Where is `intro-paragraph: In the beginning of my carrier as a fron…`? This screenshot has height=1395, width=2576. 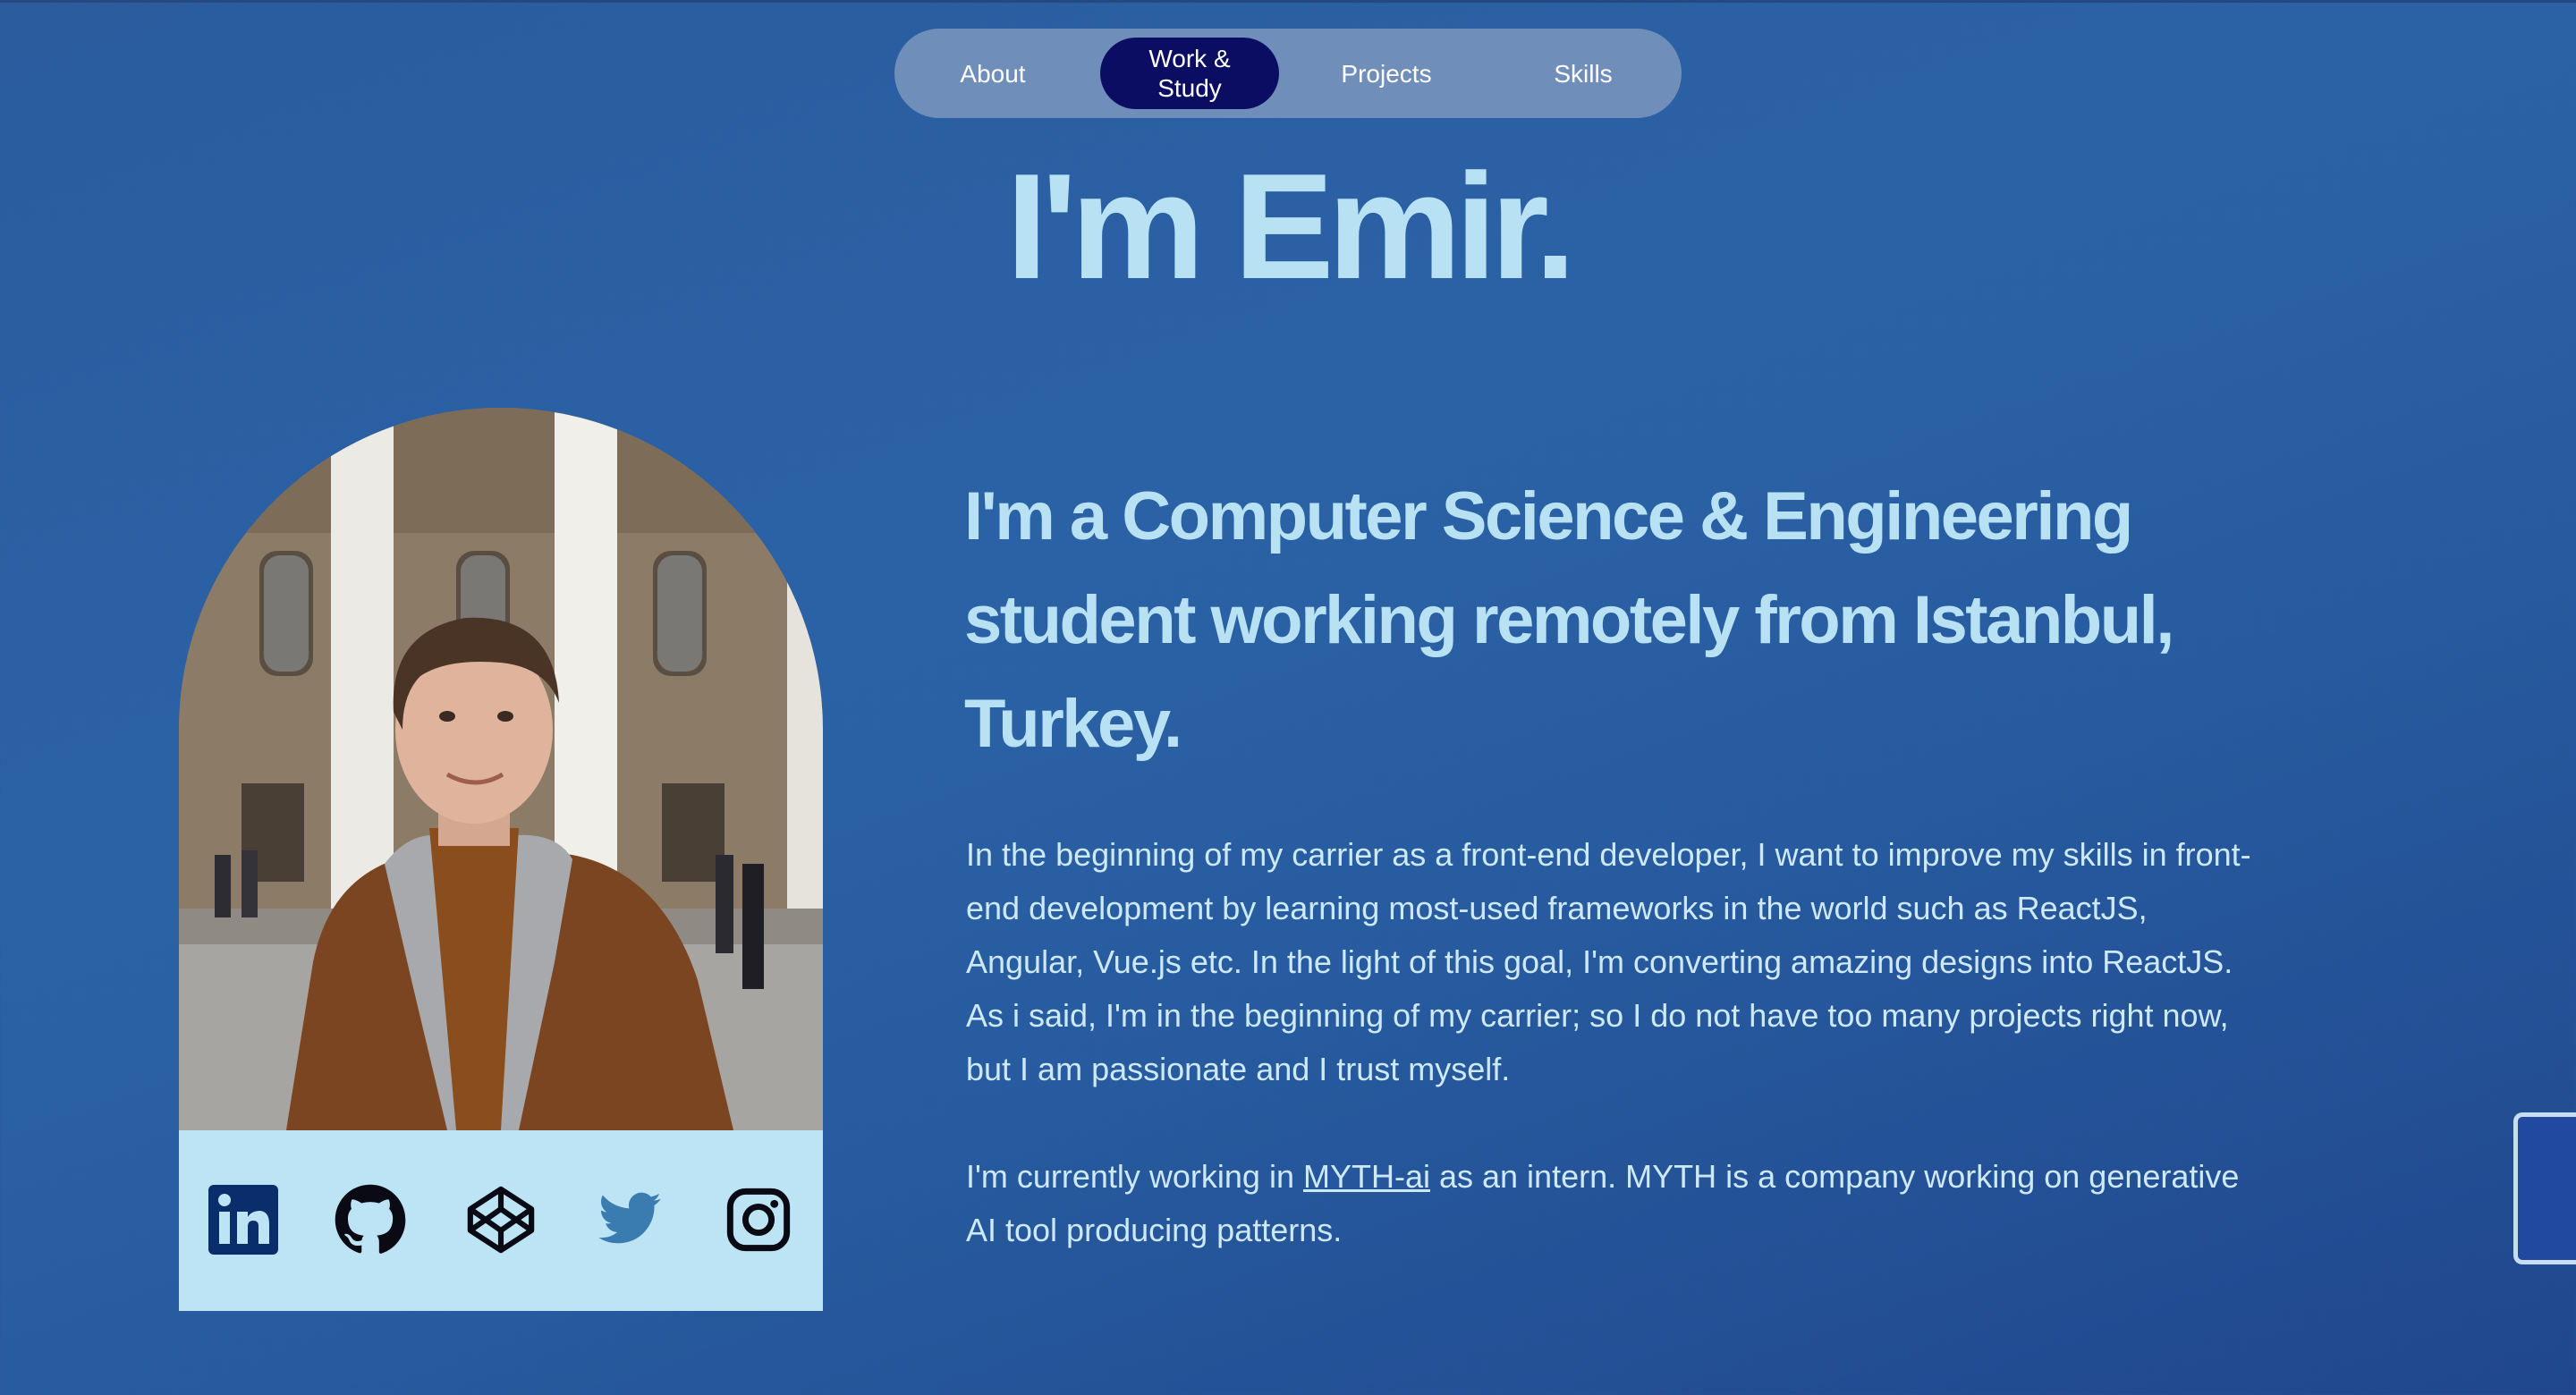
intro-paragraph: In the beginning of my carrier as a fron… is located at coordinates (1608, 961).